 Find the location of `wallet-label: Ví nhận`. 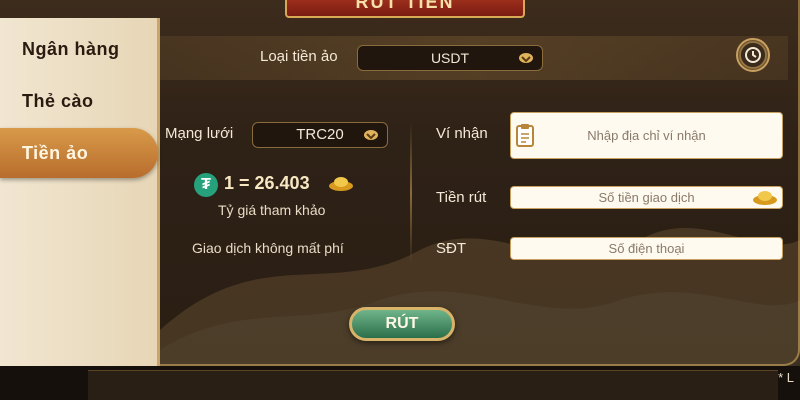

wallet-label: Ví nhận is located at coordinates (462, 133).